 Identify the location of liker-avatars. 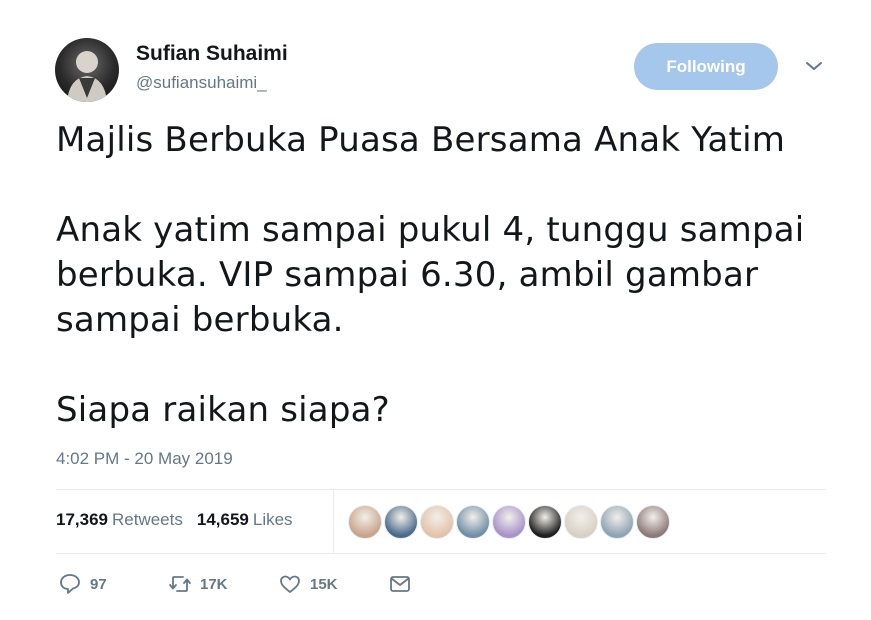
(509, 522).